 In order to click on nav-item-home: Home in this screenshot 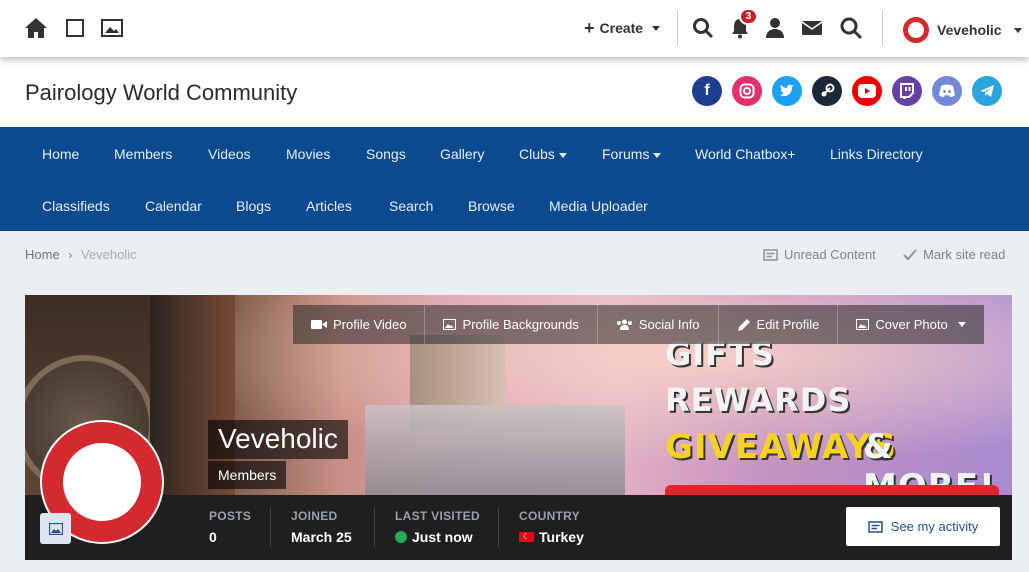, I will do `click(60, 154)`.